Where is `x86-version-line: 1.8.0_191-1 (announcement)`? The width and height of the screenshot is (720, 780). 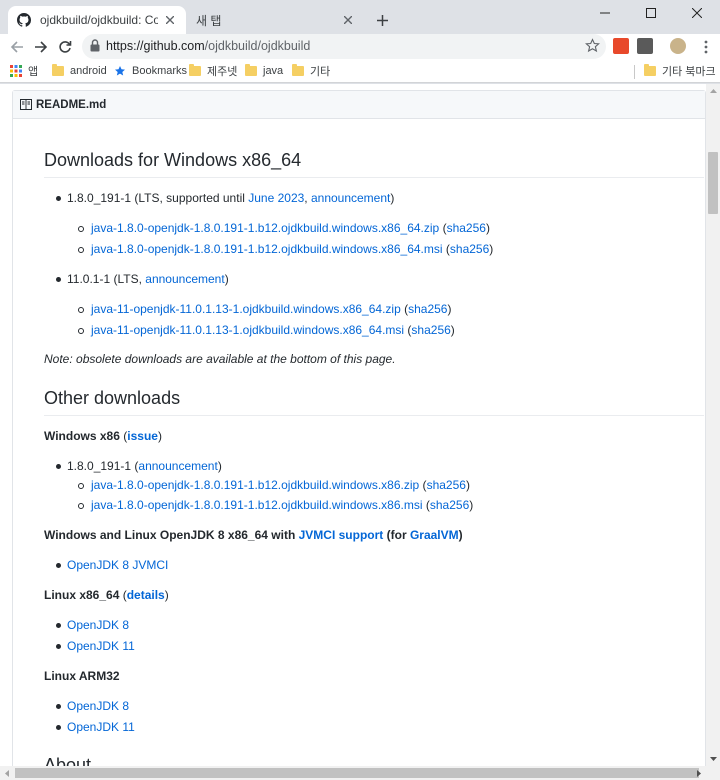 x86-version-line: 1.8.0_191-1 (announcement) is located at coordinates (144, 466).